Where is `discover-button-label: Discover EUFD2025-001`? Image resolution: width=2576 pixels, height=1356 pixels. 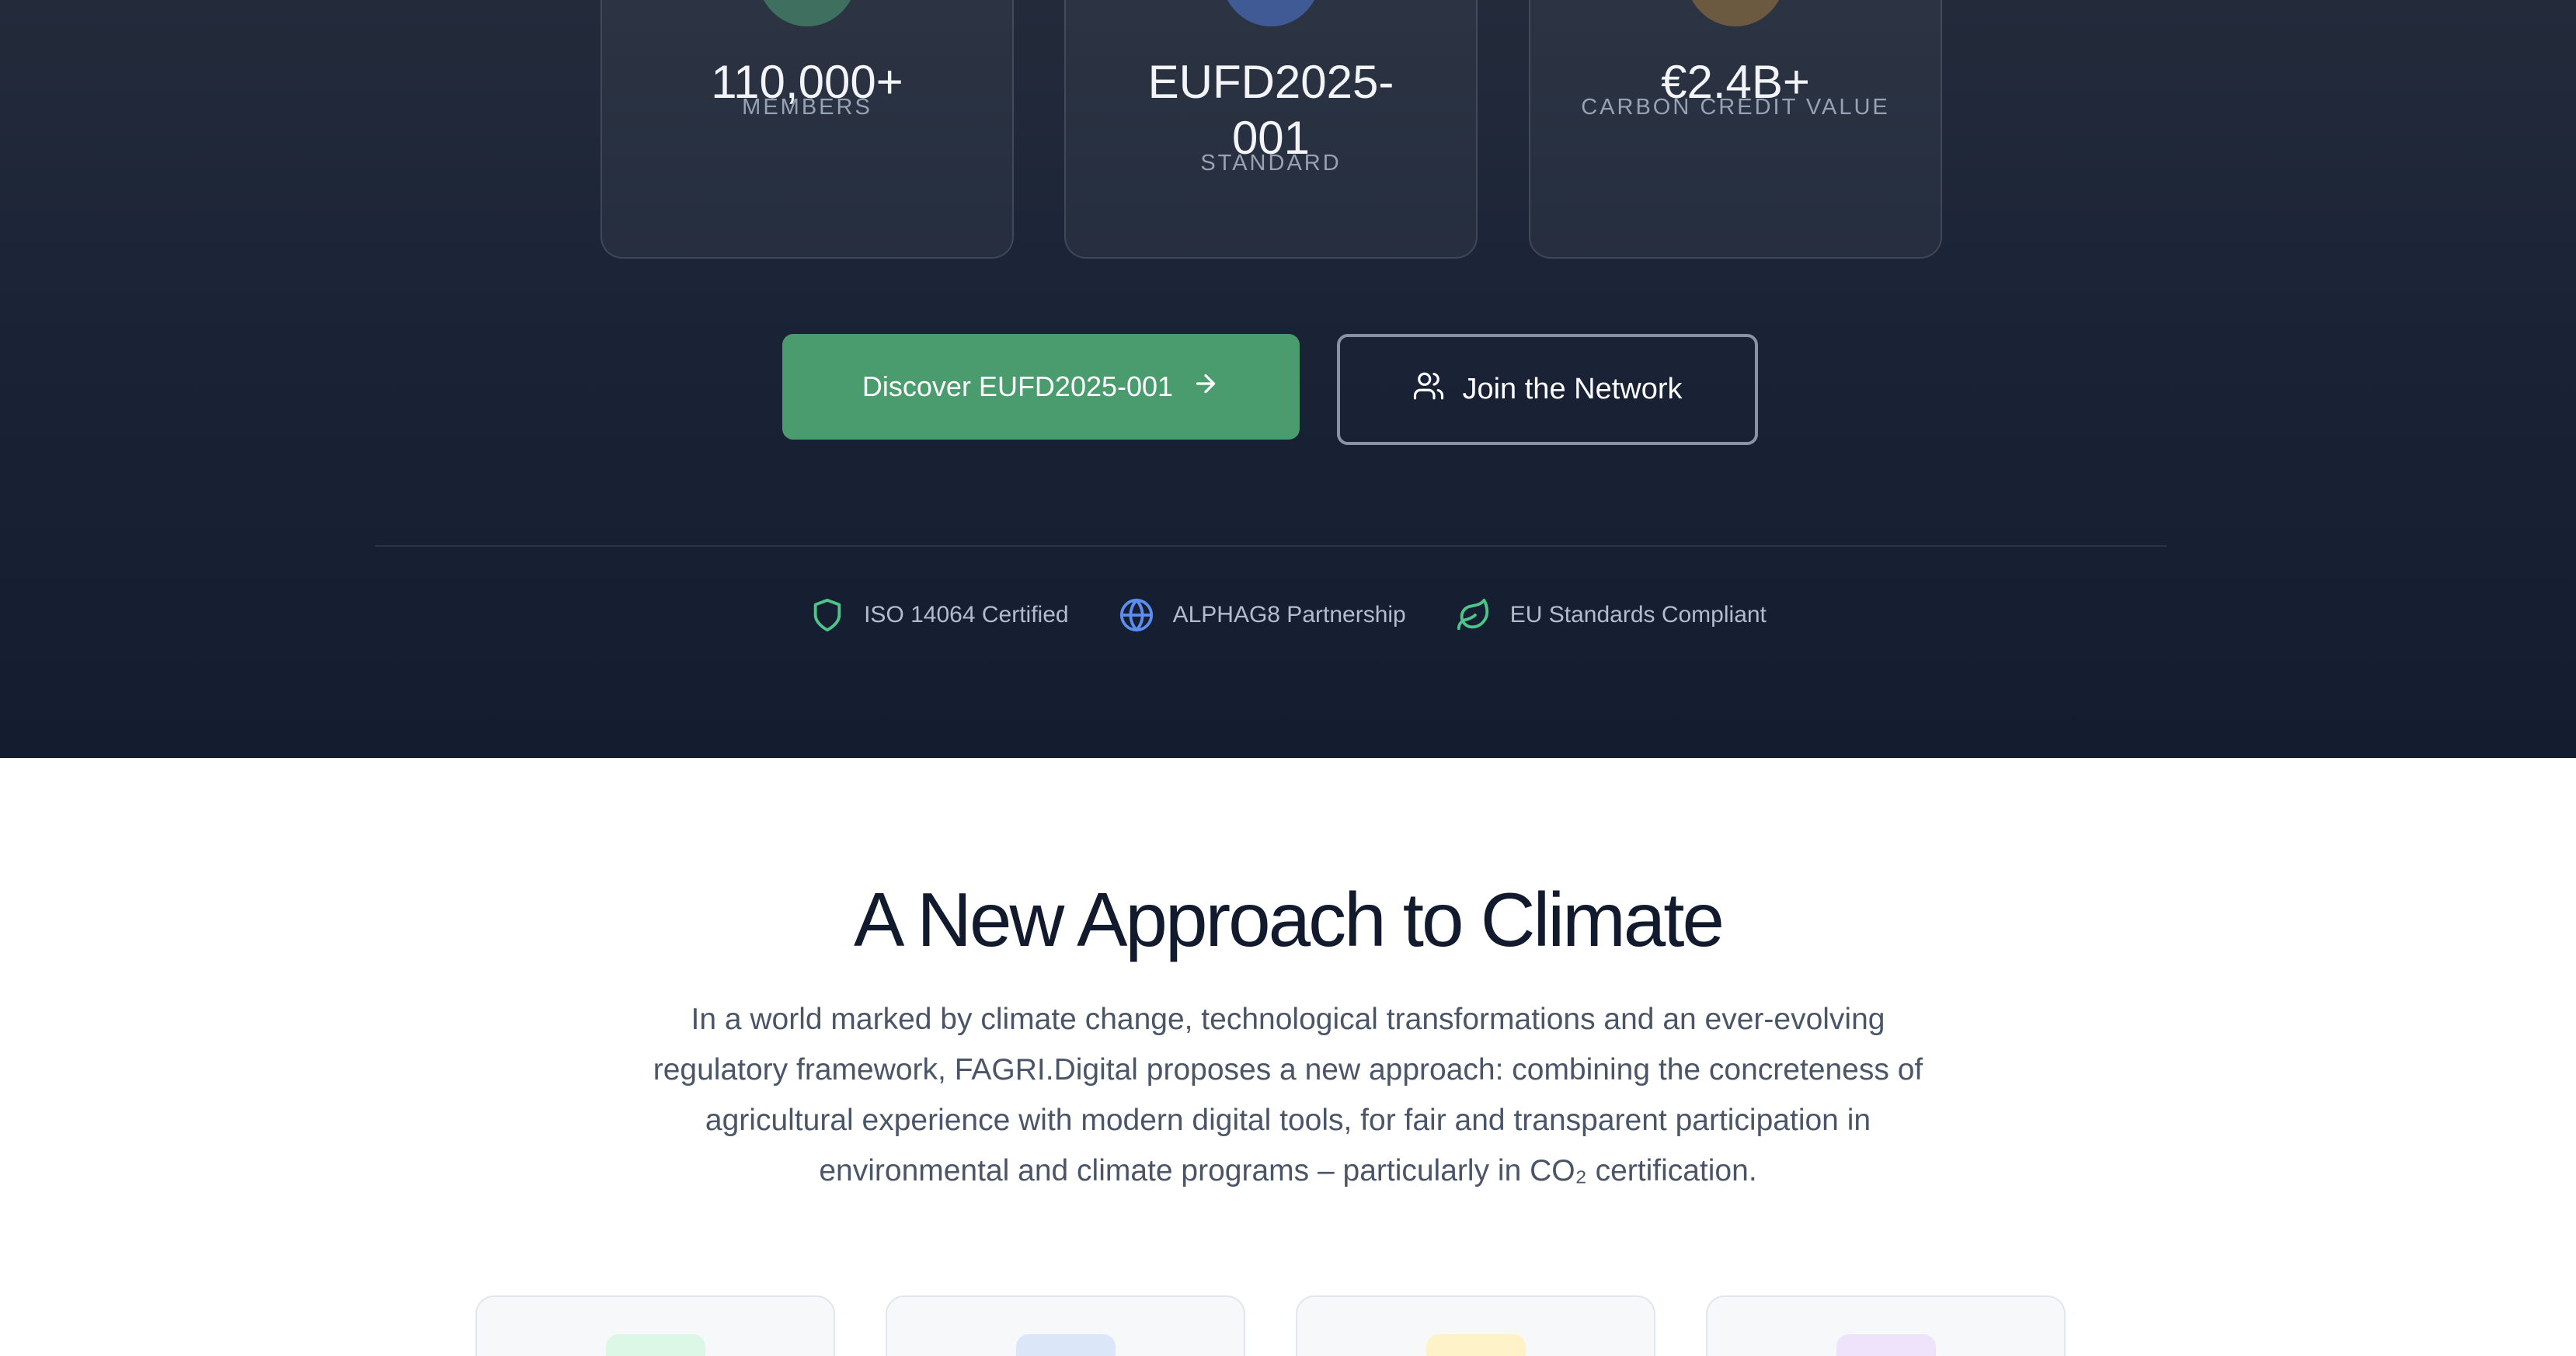 discover-button-label: Discover EUFD2025-001 is located at coordinates (1018, 386).